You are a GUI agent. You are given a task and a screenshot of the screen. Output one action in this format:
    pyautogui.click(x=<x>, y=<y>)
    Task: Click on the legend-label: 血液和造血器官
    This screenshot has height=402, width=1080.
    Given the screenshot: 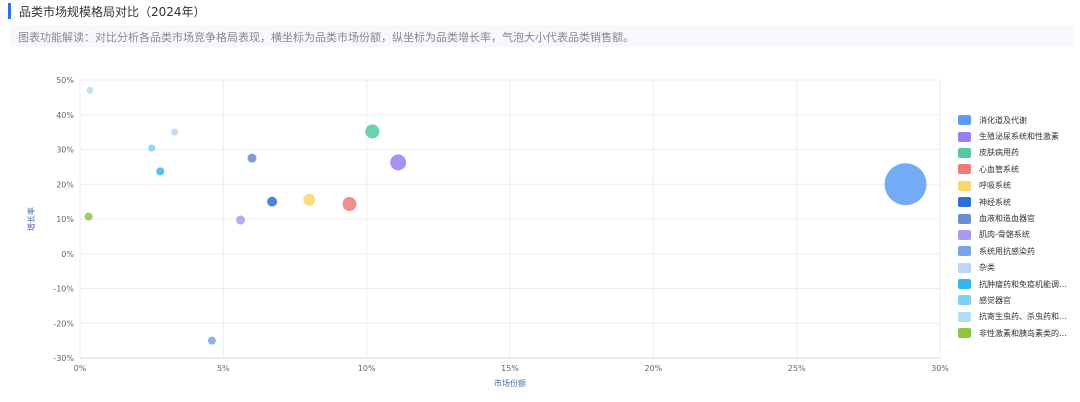 What is the action you would take?
    pyautogui.click(x=1007, y=219)
    